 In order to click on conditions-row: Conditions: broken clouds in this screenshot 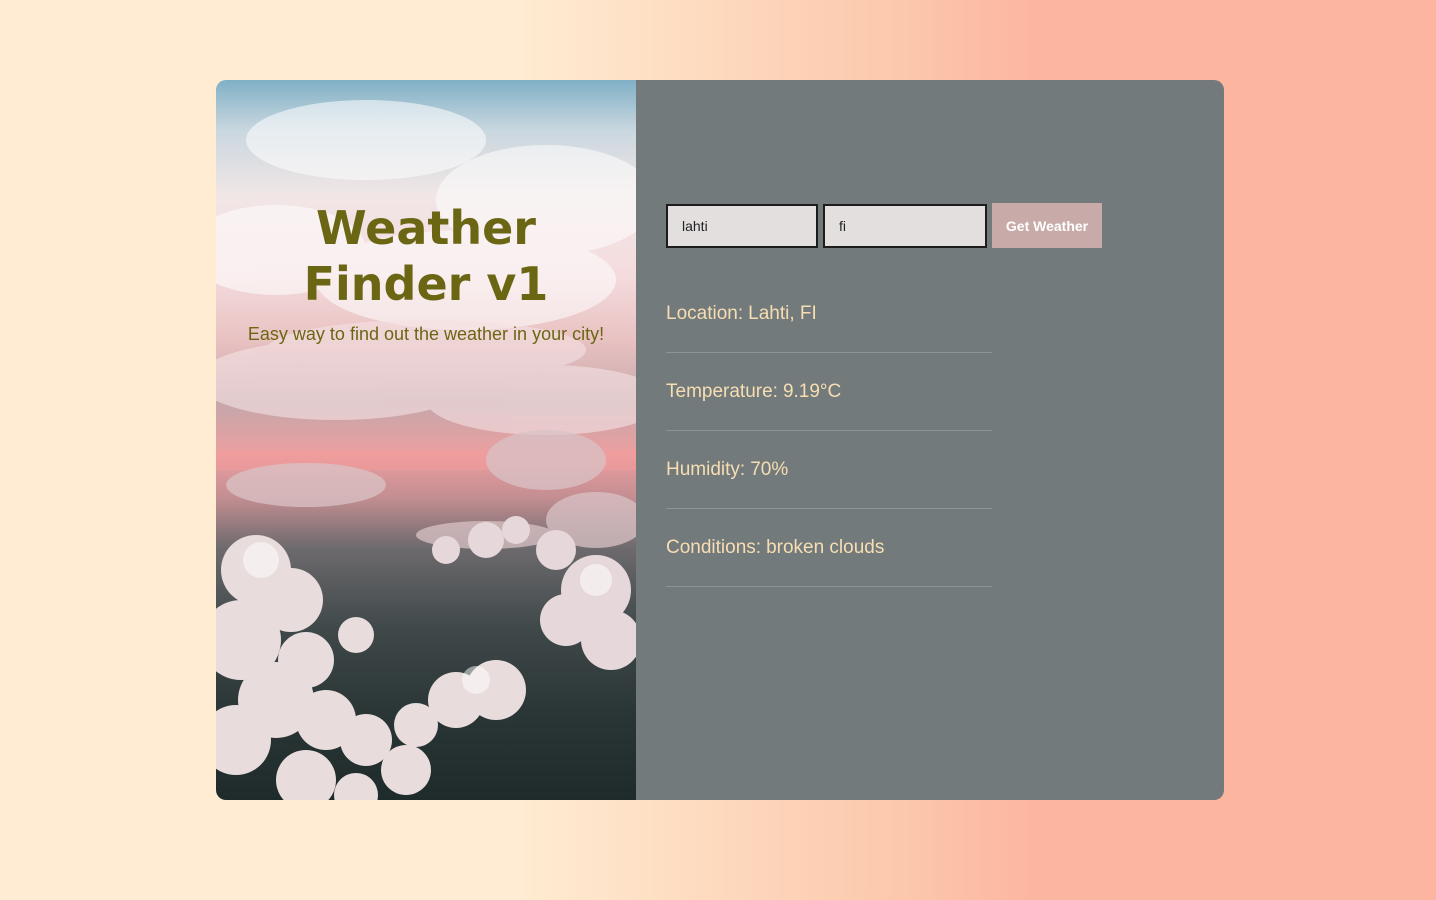, I will do `click(829, 548)`.